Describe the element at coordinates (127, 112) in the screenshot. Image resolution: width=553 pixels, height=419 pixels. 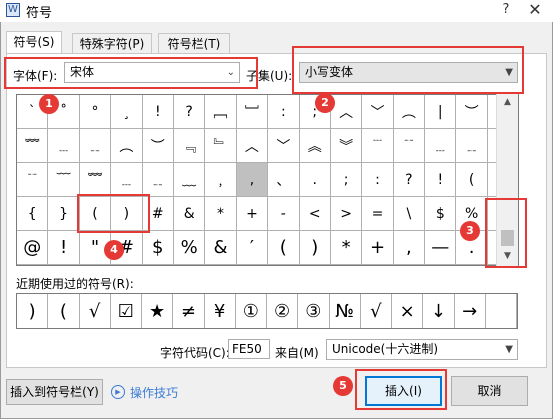
I see `symbol-cell: ¸` at that location.